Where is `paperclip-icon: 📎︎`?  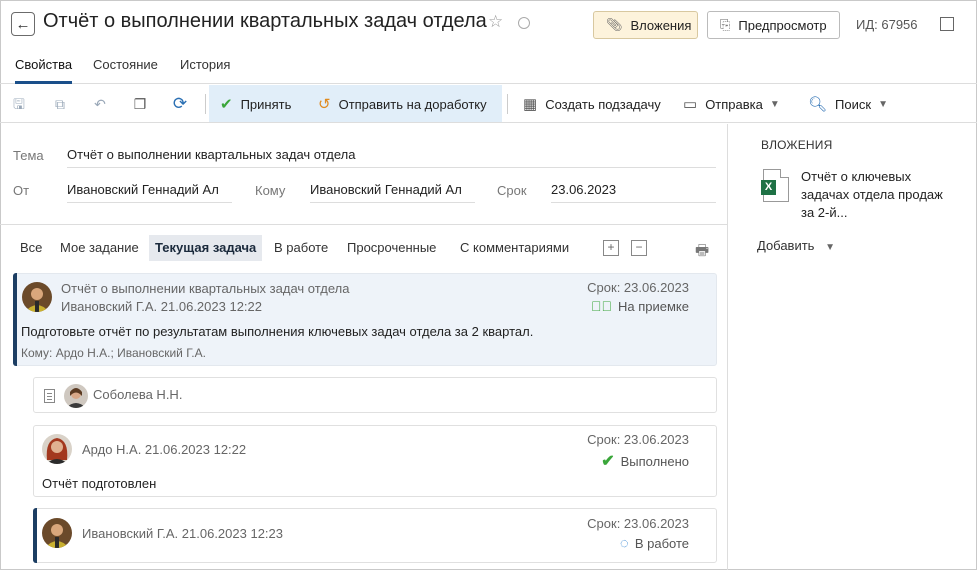
paperclip-icon: 📎︎ is located at coordinates (614, 24).